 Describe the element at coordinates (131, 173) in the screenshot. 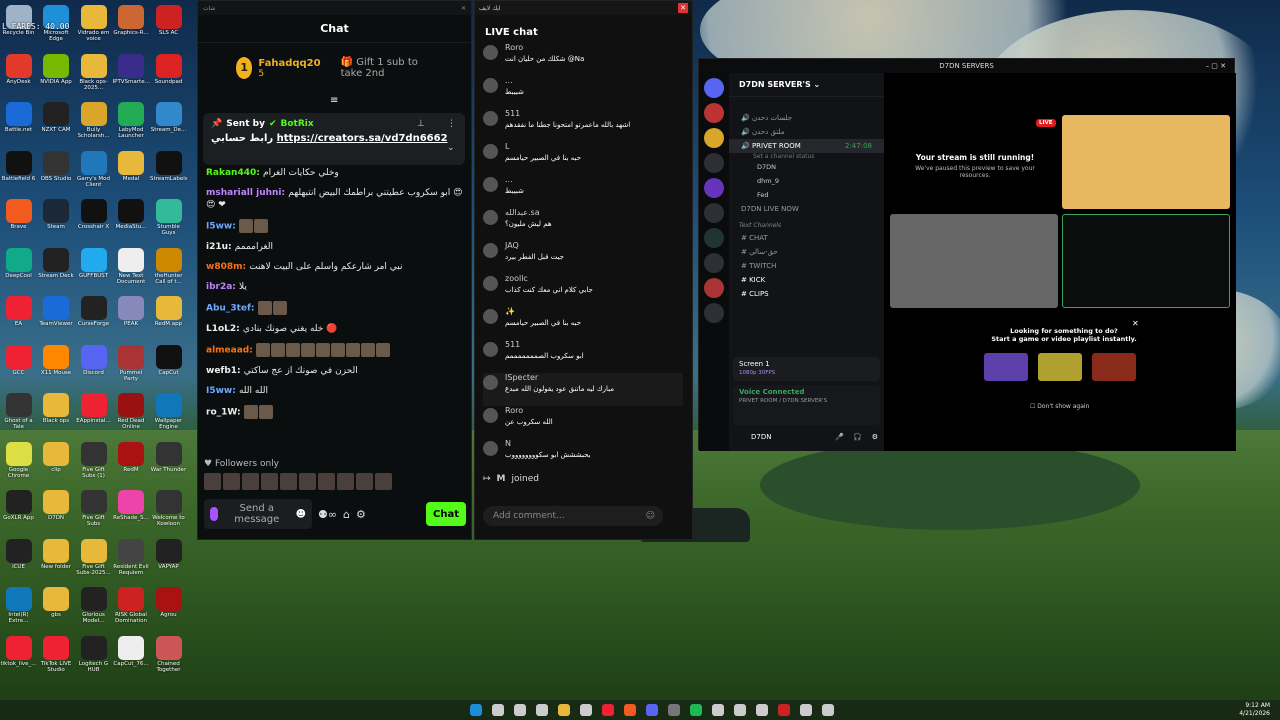

I see `desktop-icon: Medal` at that location.